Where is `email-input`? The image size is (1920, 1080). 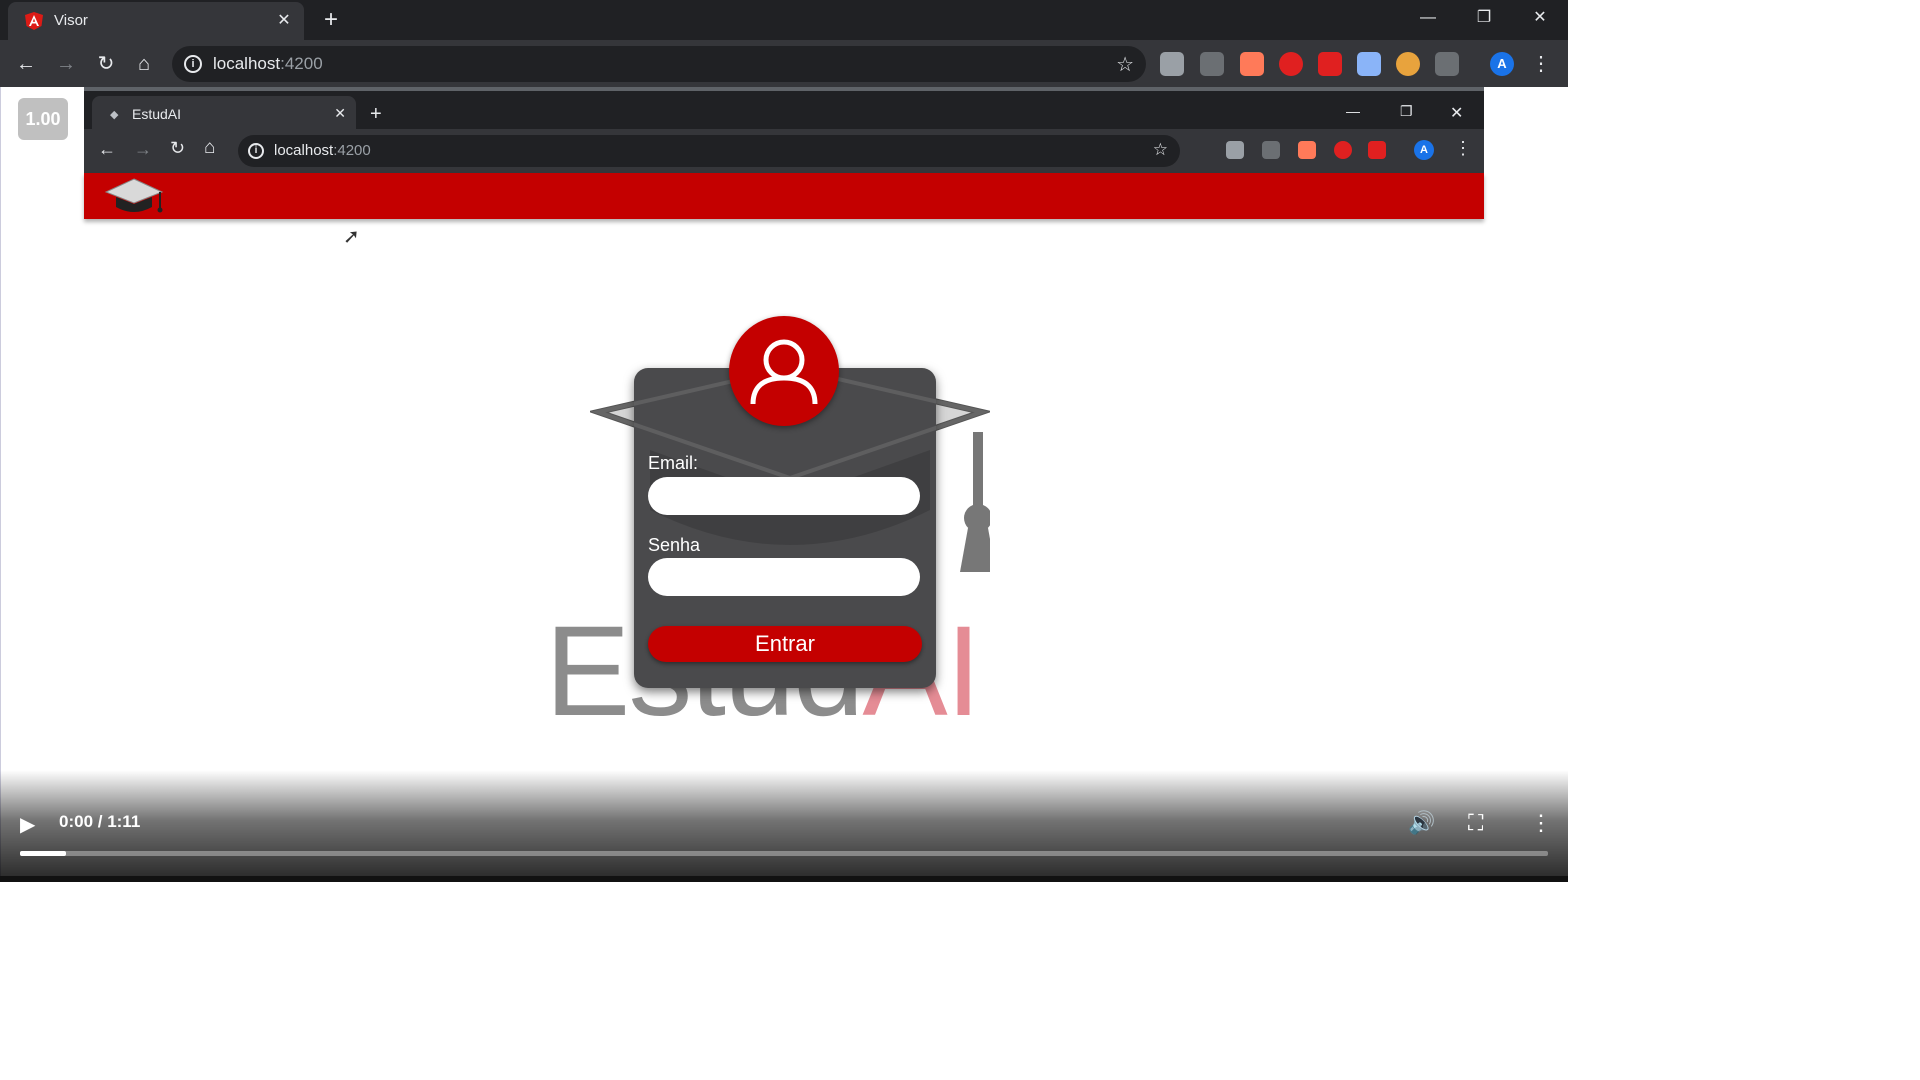
email-input is located at coordinates (784, 496).